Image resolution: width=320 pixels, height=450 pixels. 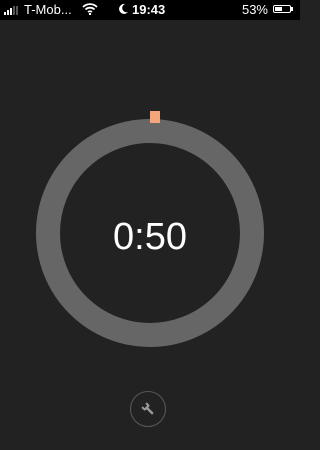 I want to click on wrench-icon, so click(x=147, y=408).